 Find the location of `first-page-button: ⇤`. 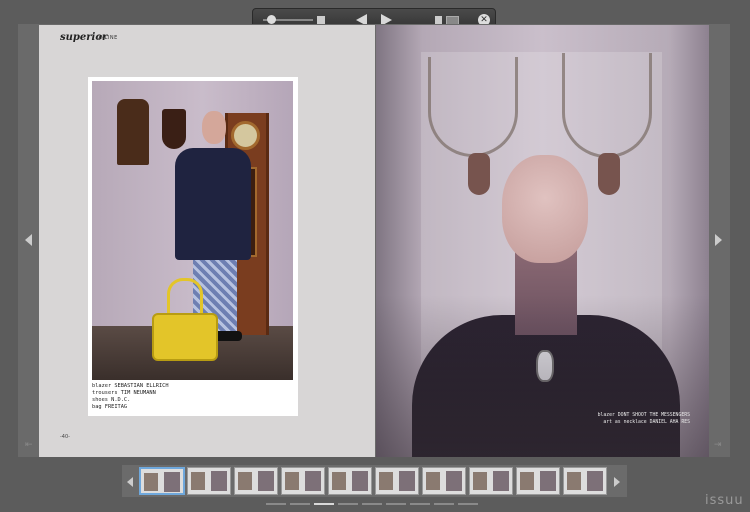

first-page-button: ⇤ is located at coordinates (29, 445).